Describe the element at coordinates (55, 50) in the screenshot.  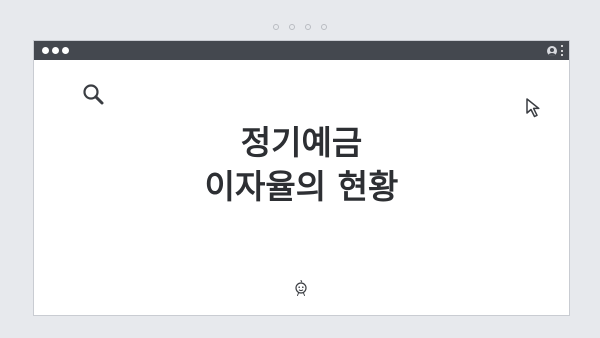
I see `window-minimize-button` at that location.